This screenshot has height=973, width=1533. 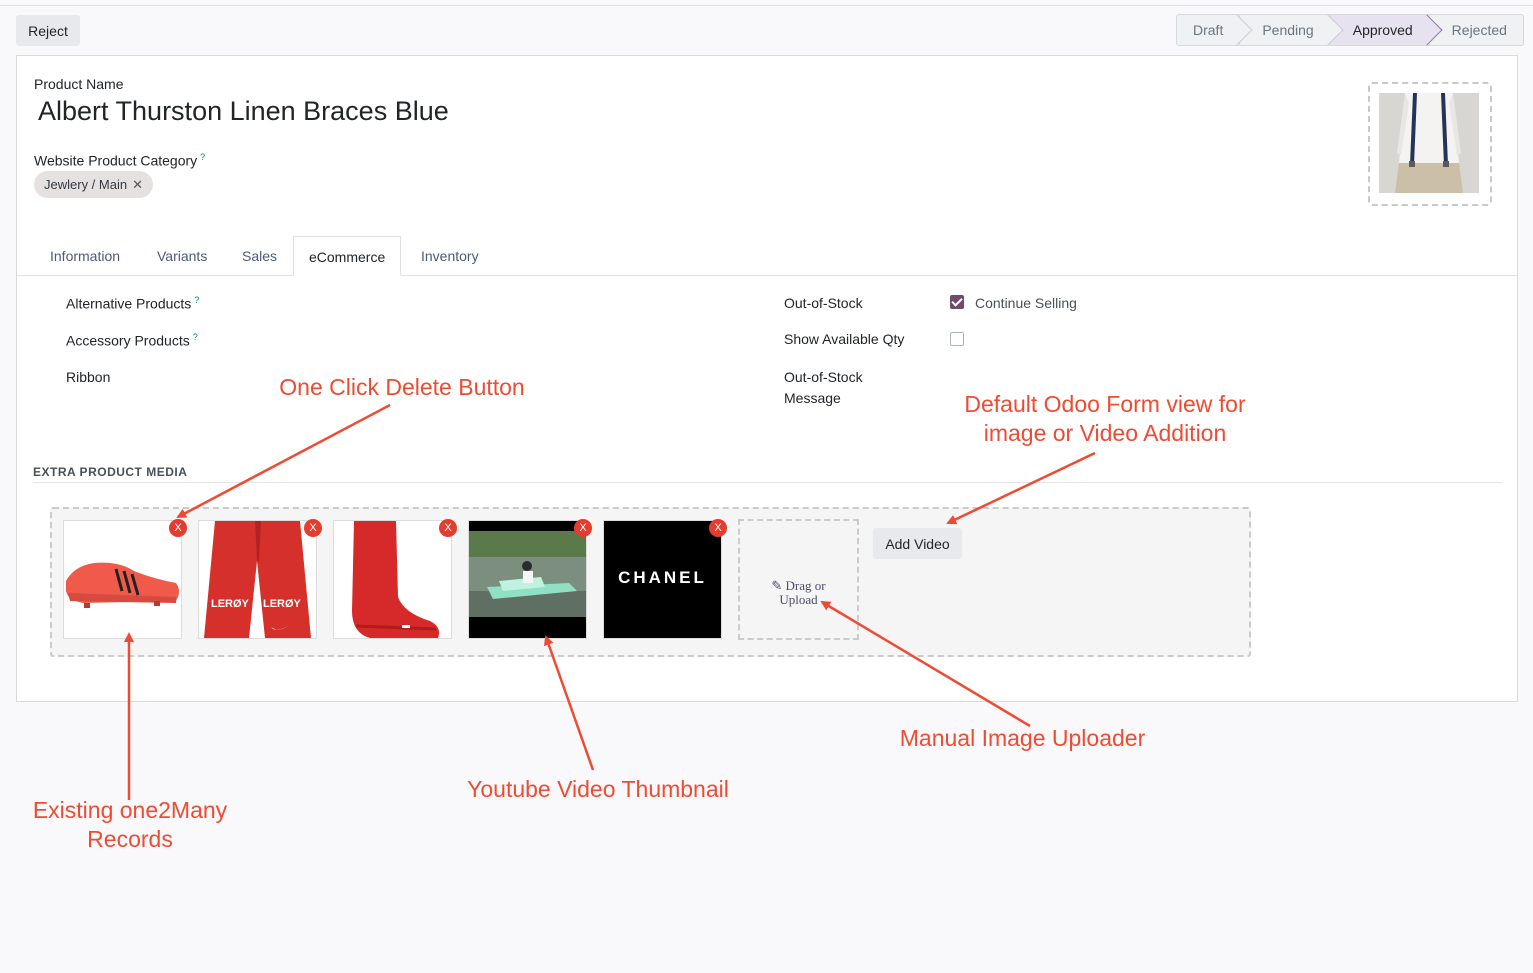 What do you see at coordinates (259, 255) in the screenshot?
I see `tab-sales: Sales` at bounding box center [259, 255].